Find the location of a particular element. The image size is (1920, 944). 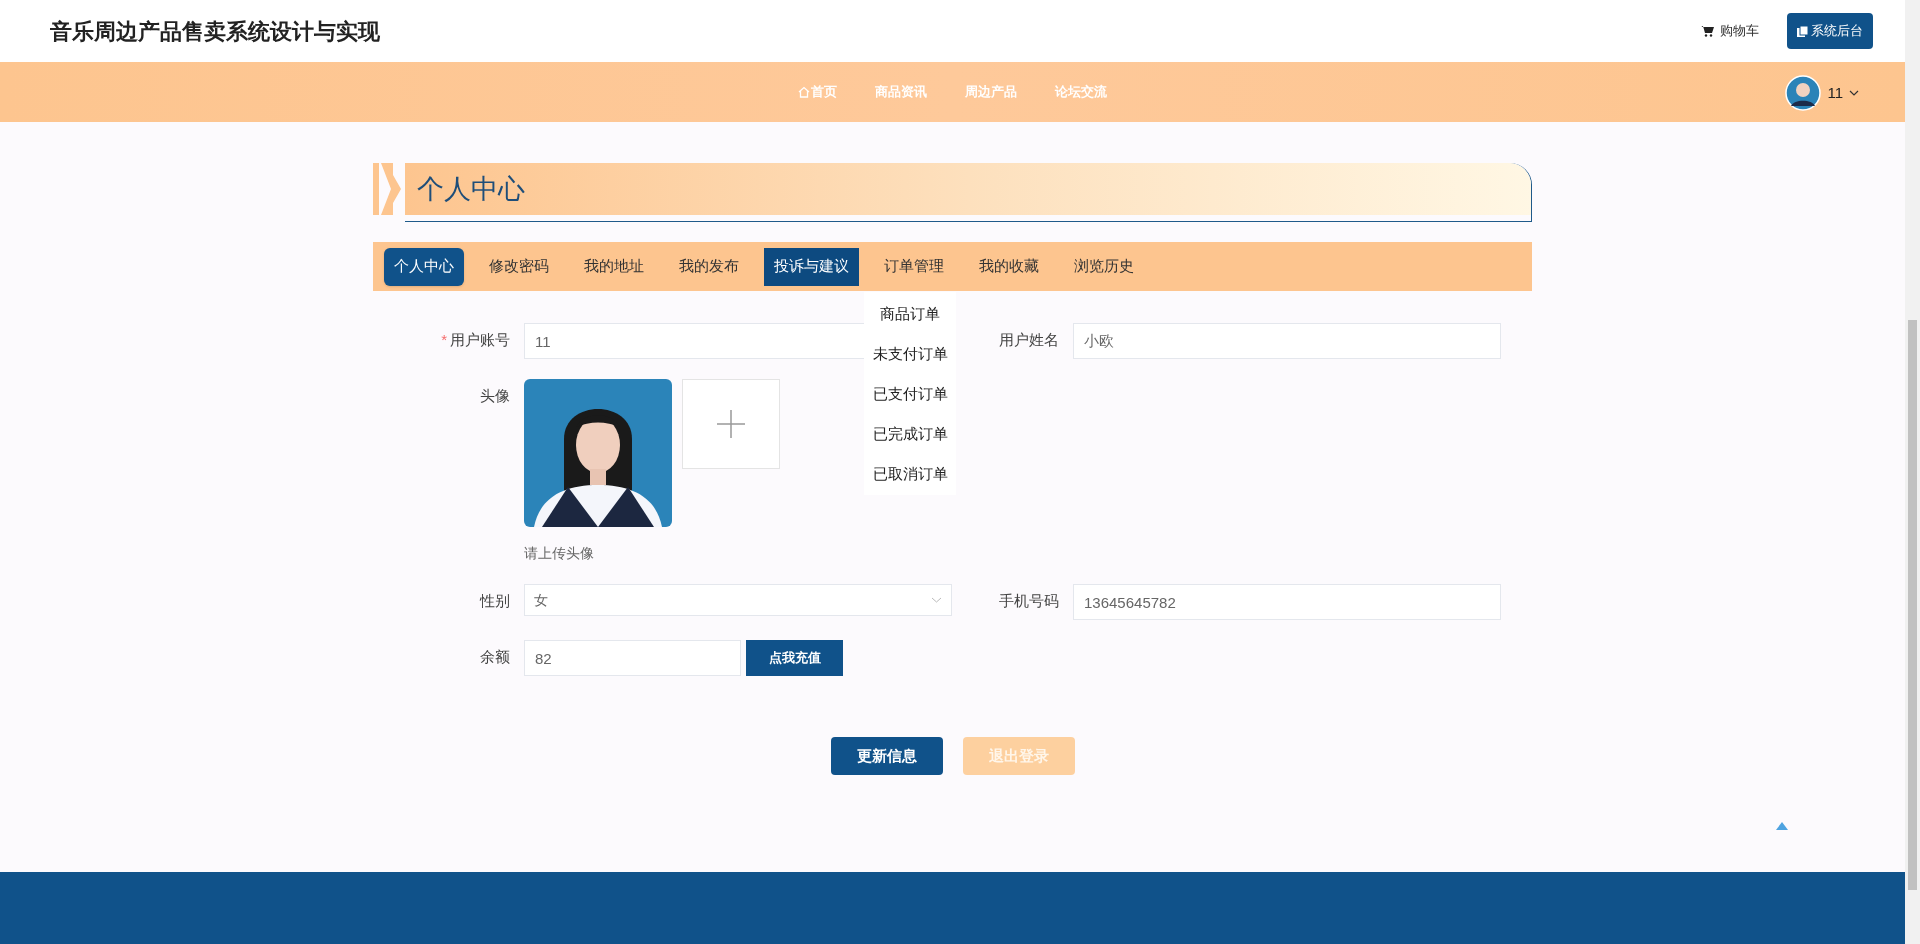

field-label: 用户账号 is located at coordinates (480, 340).